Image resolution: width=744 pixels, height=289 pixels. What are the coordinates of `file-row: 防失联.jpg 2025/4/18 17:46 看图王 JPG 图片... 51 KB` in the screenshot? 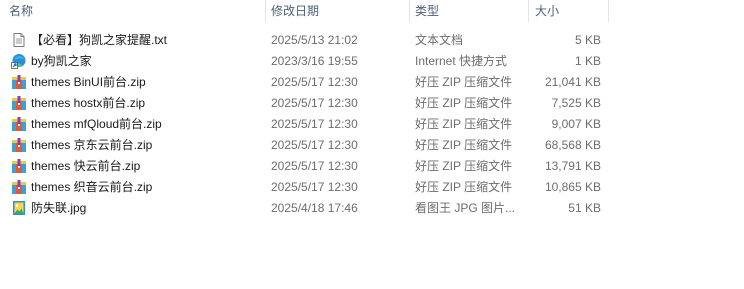 It's located at (372, 208).